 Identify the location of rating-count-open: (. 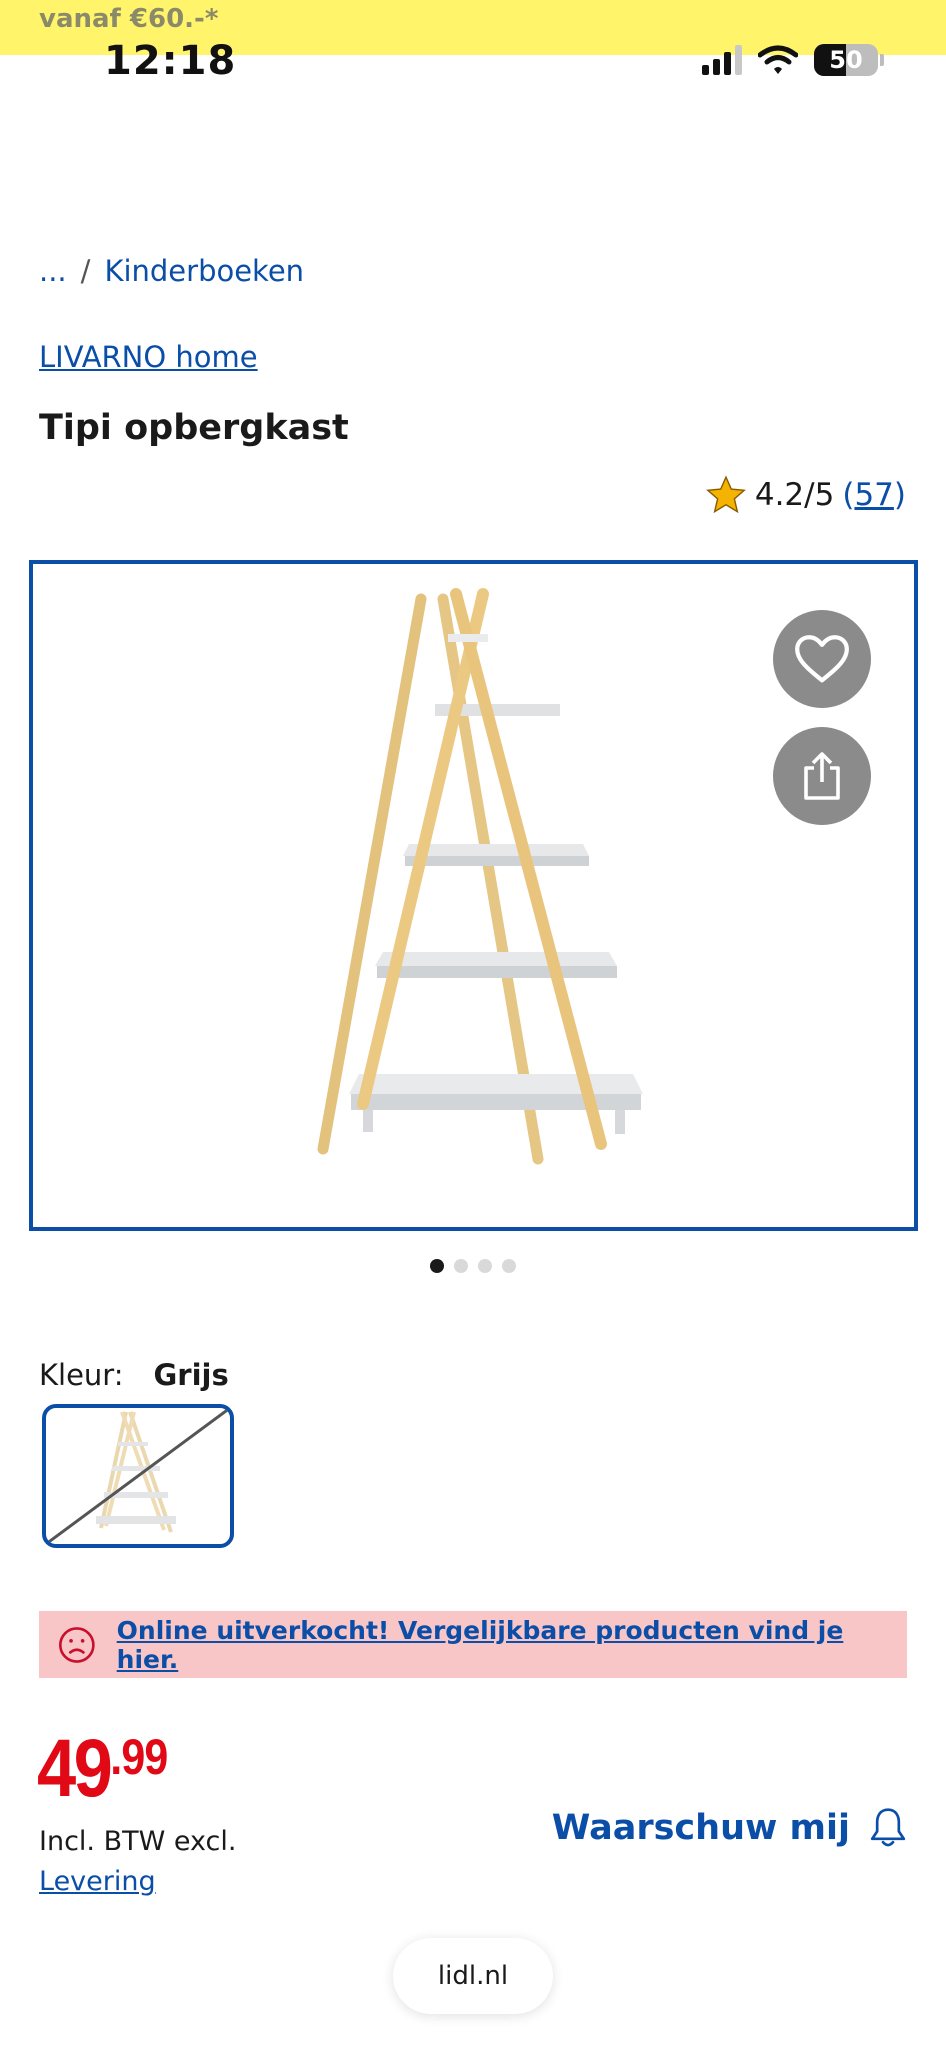
(848, 495).